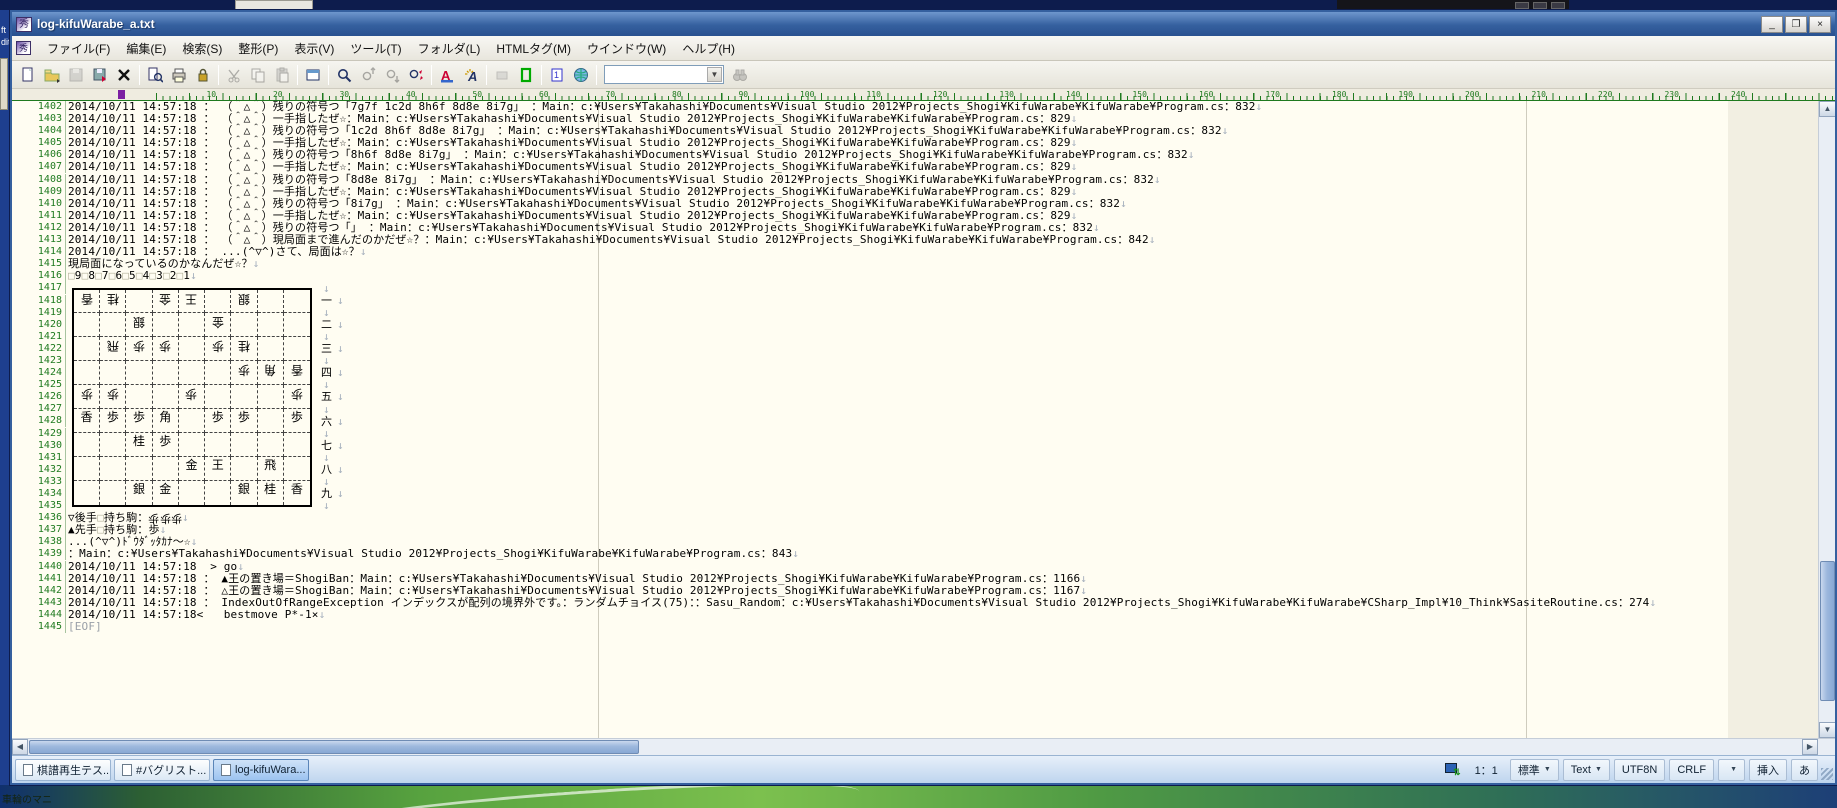 This screenshot has width=1837, height=808. I want to click on menu-item-4: 表示(V), so click(314, 48).